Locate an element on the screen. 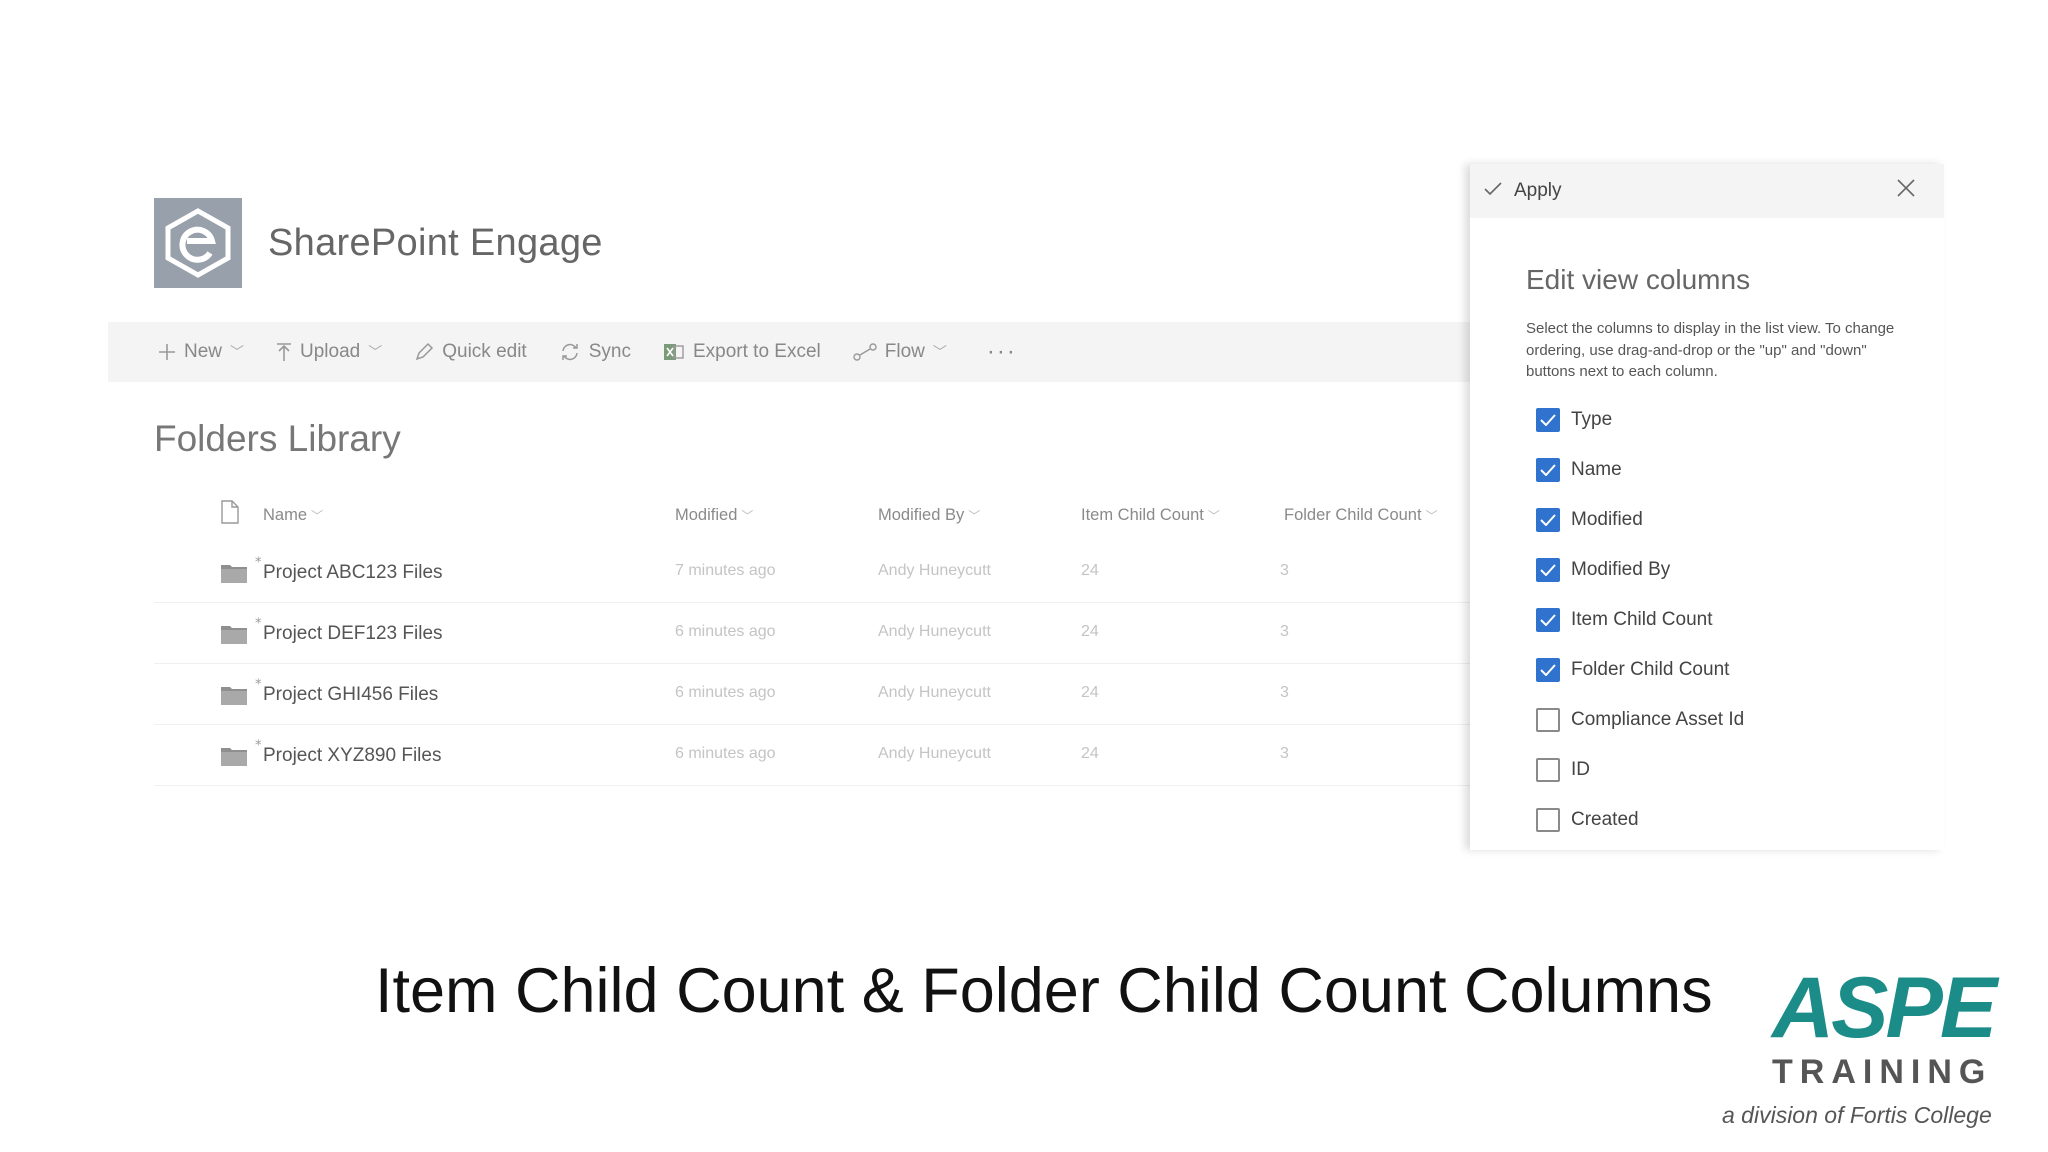 Image resolution: width=2048 pixels, height=1152 pixels. modified-column-header: Modified ﹀ is located at coordinates (714, 515).